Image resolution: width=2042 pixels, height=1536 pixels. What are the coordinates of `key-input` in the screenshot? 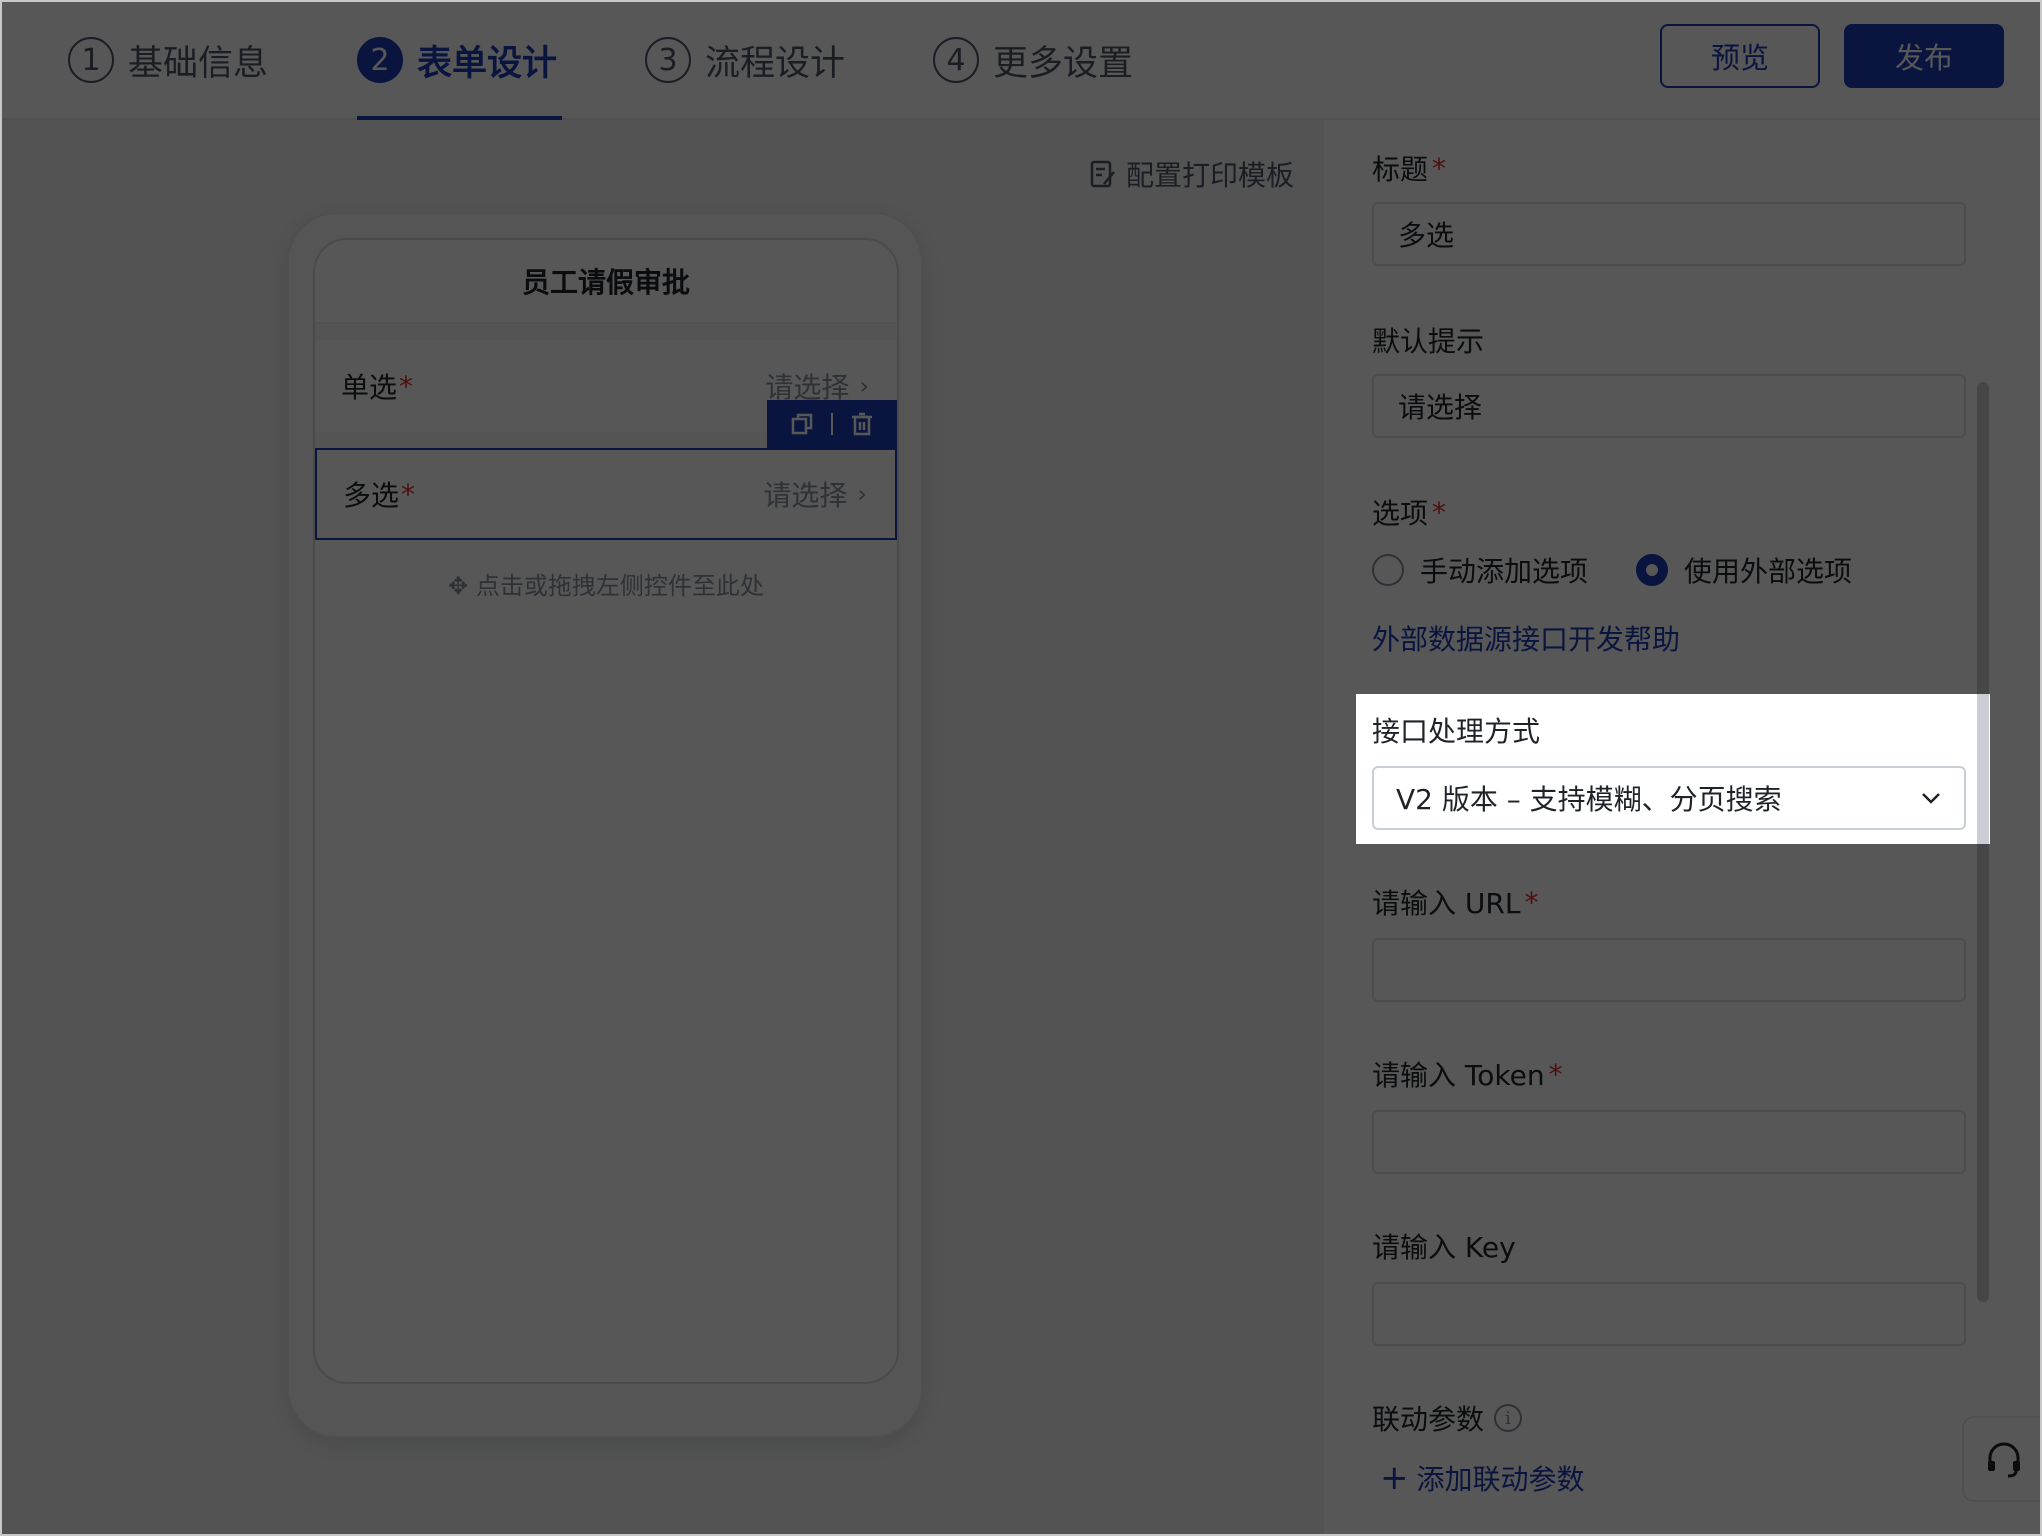 It's located at (1669, 1314).